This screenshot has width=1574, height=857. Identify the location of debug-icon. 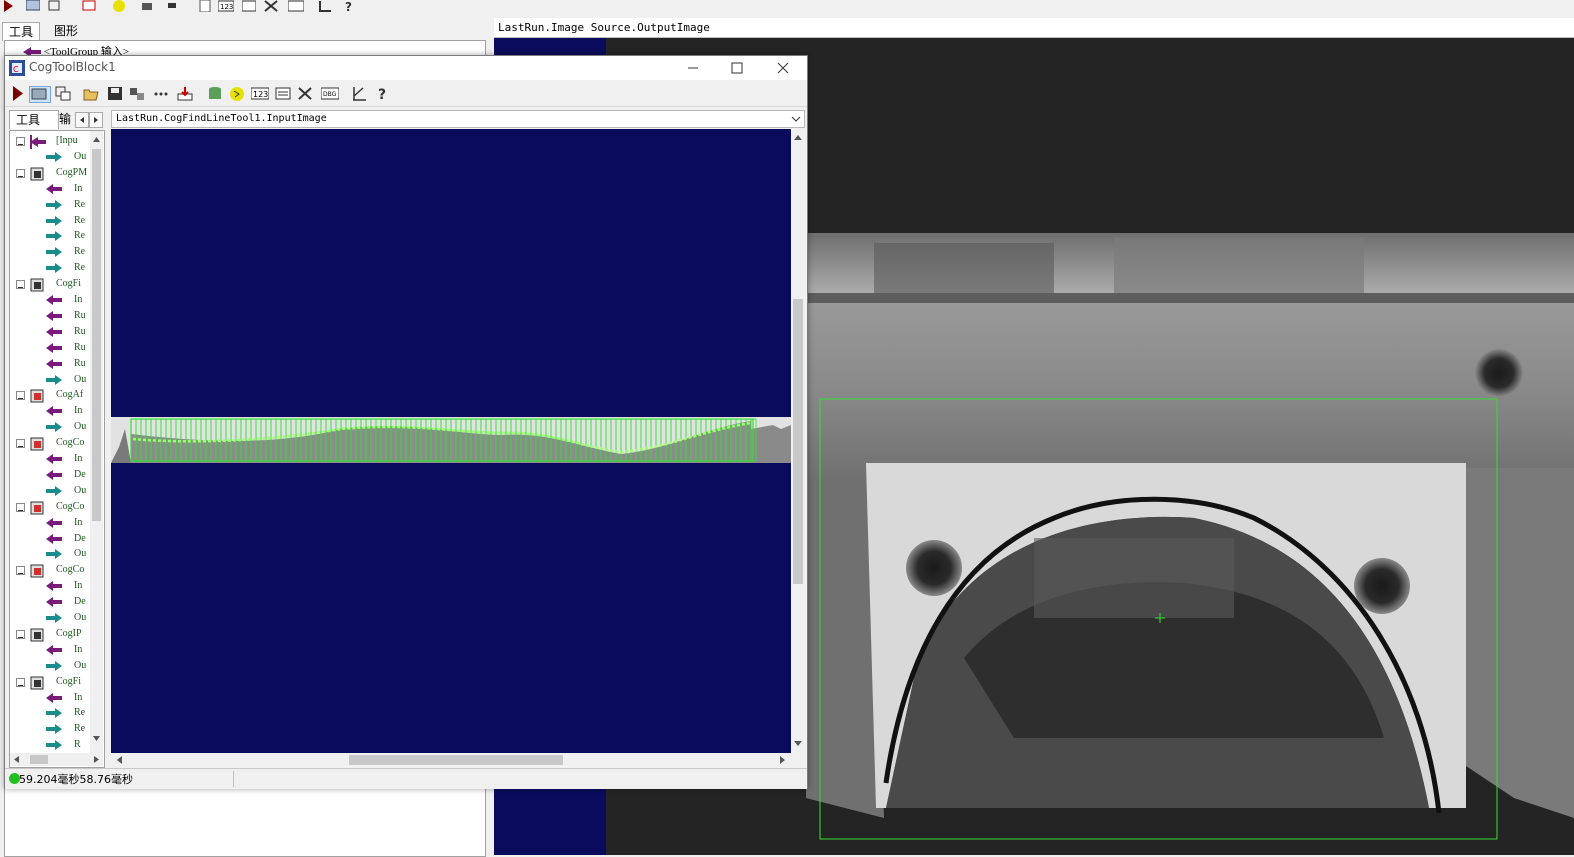
(296, 6).